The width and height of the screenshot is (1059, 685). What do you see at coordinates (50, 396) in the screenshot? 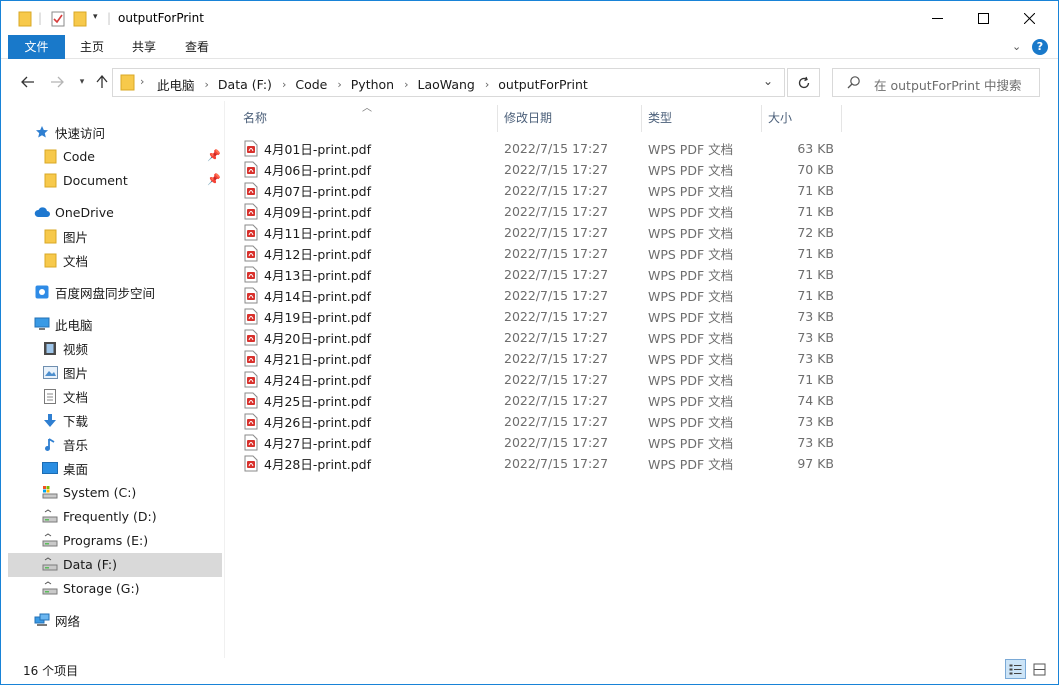
I see `document-icon` at bounding box center [50, 396].